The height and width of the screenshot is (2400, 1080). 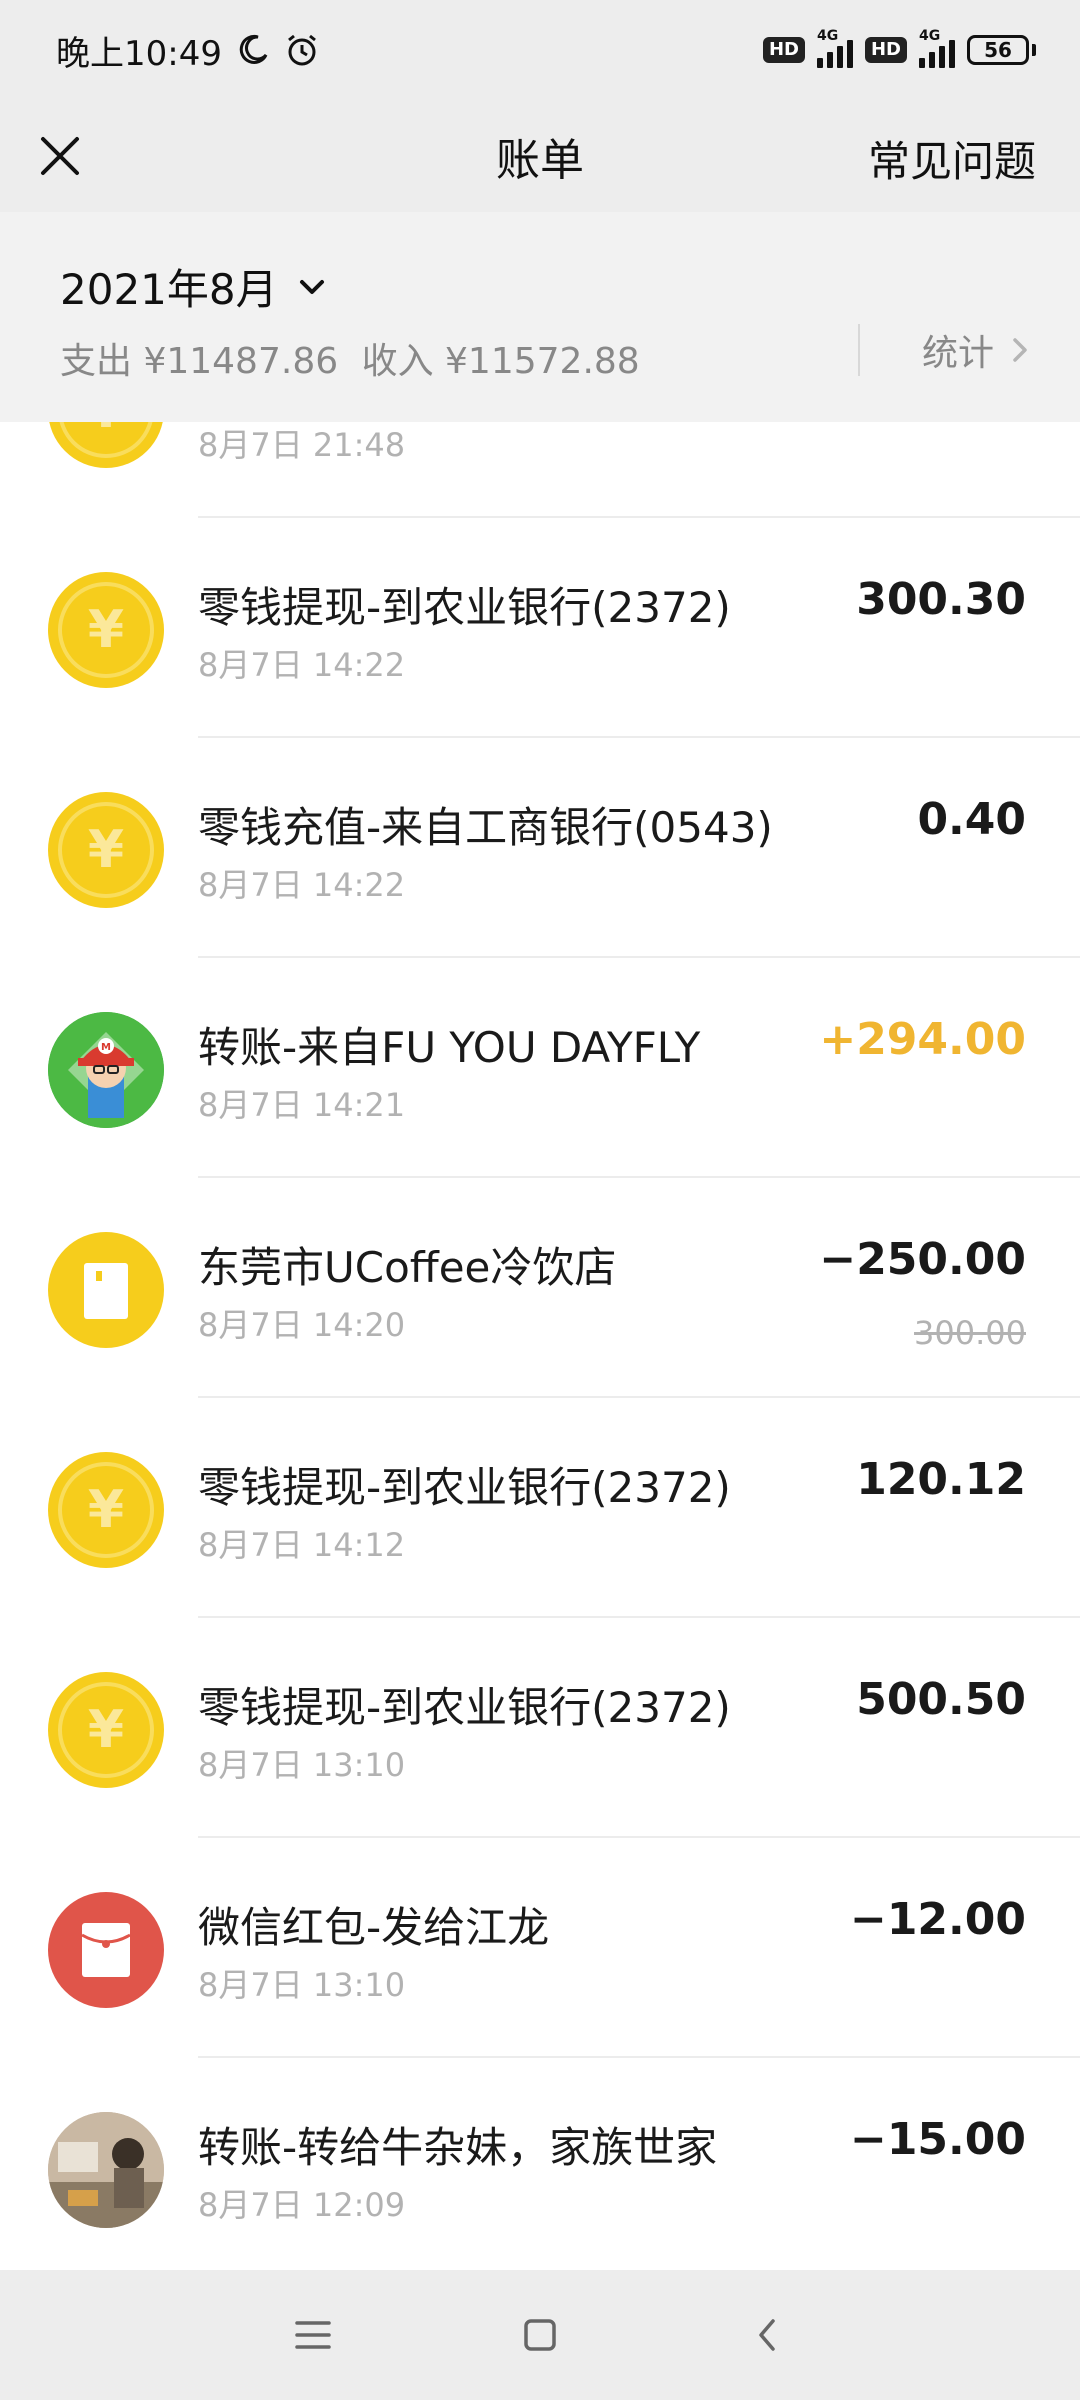 What do you see at coordinates (407, 1267) in the screenshot?
I see `transaction-title: 东莞市UCoffee冷饮店` at bounding box center [407, 1267].